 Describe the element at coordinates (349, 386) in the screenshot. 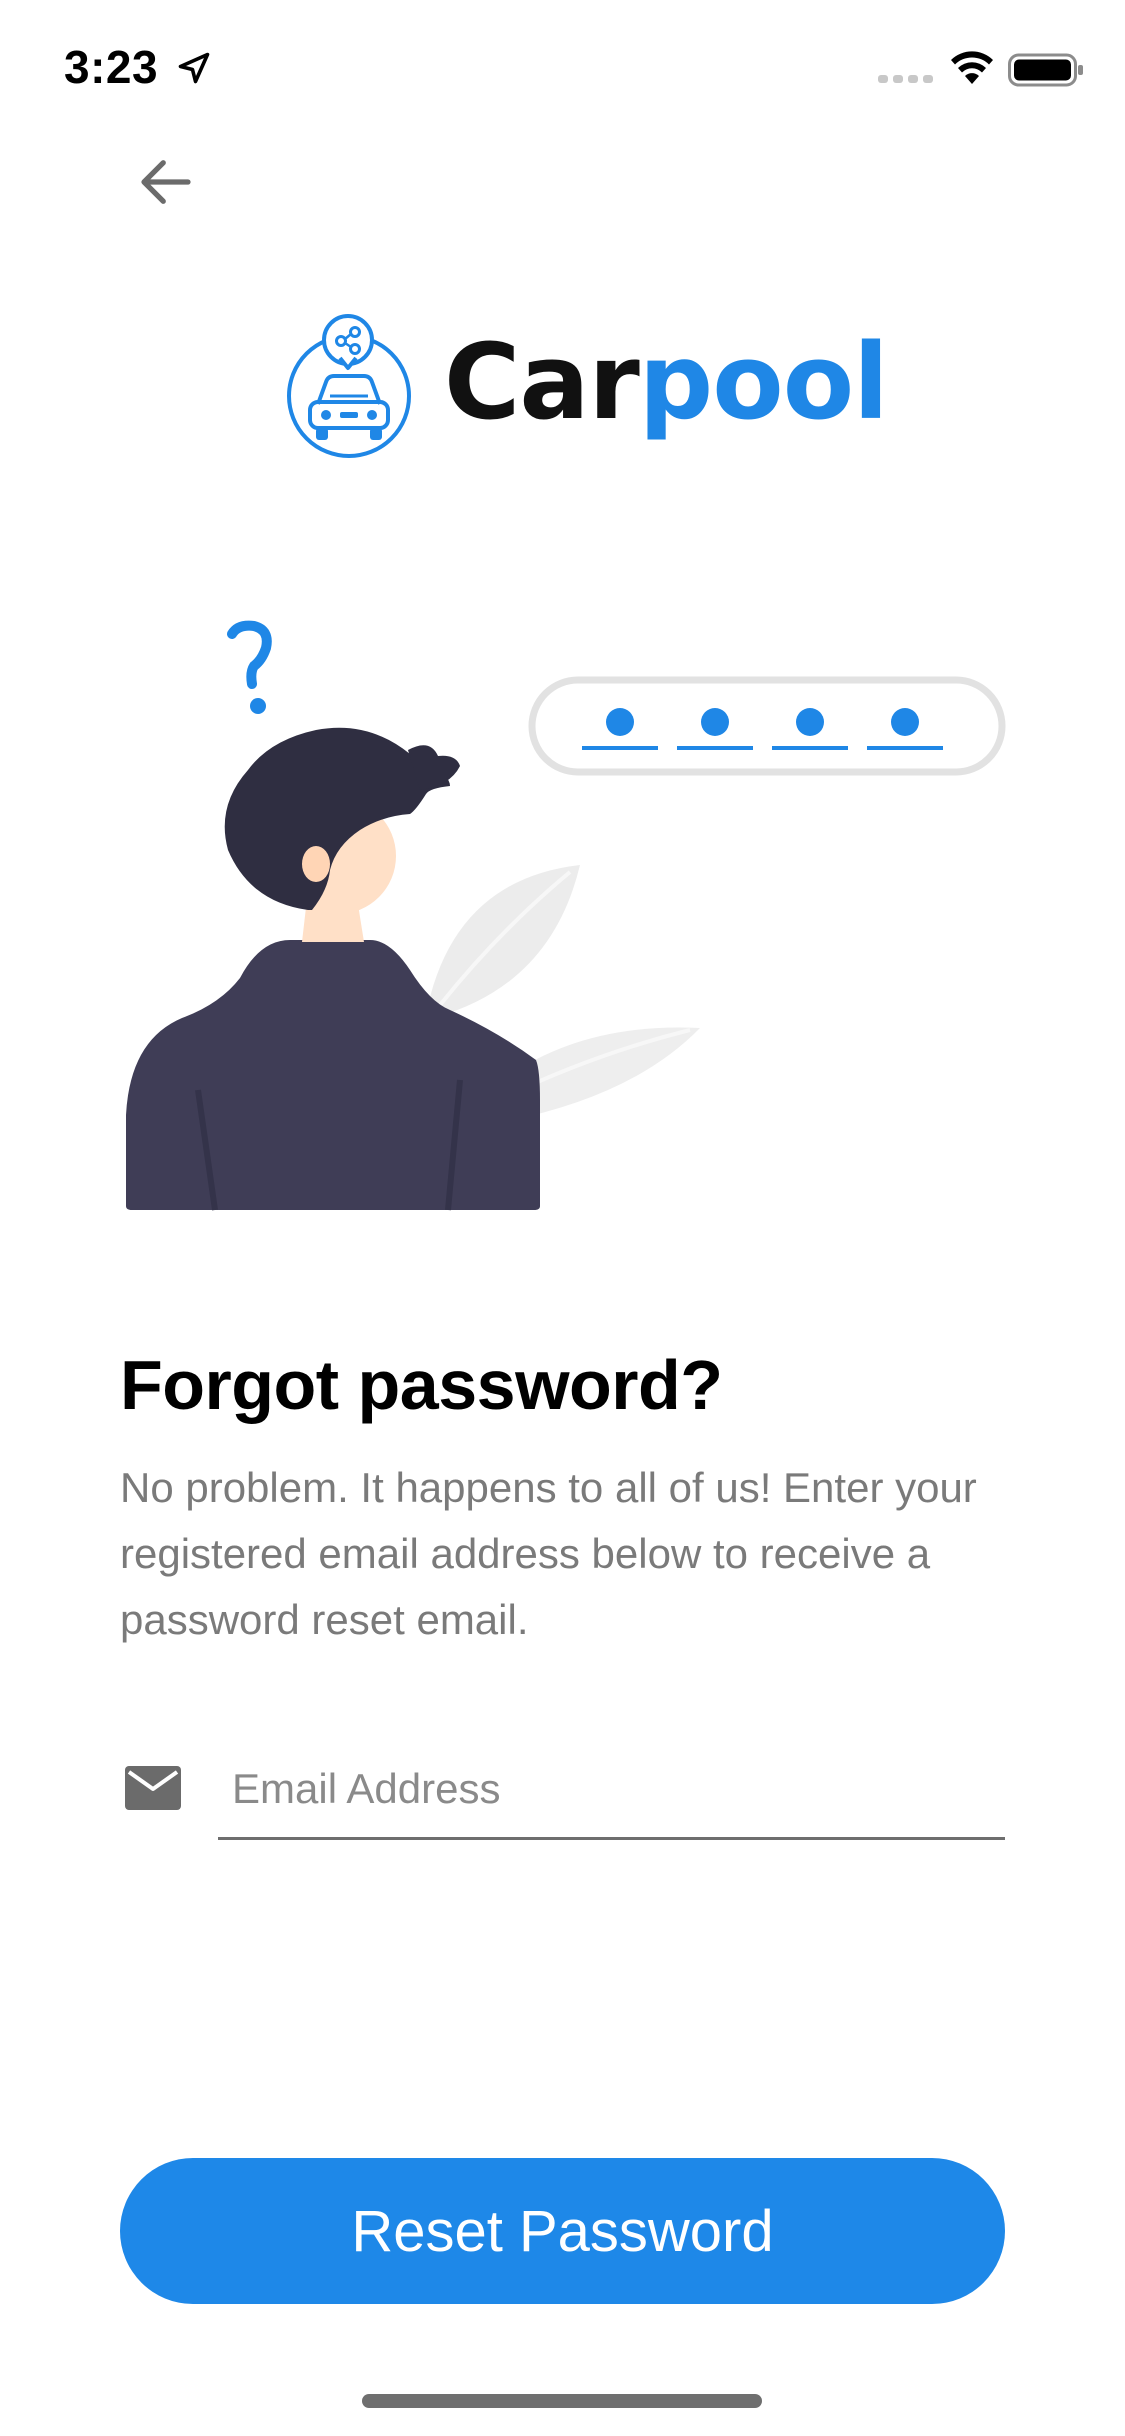

I see `car-share-icon` at that location.